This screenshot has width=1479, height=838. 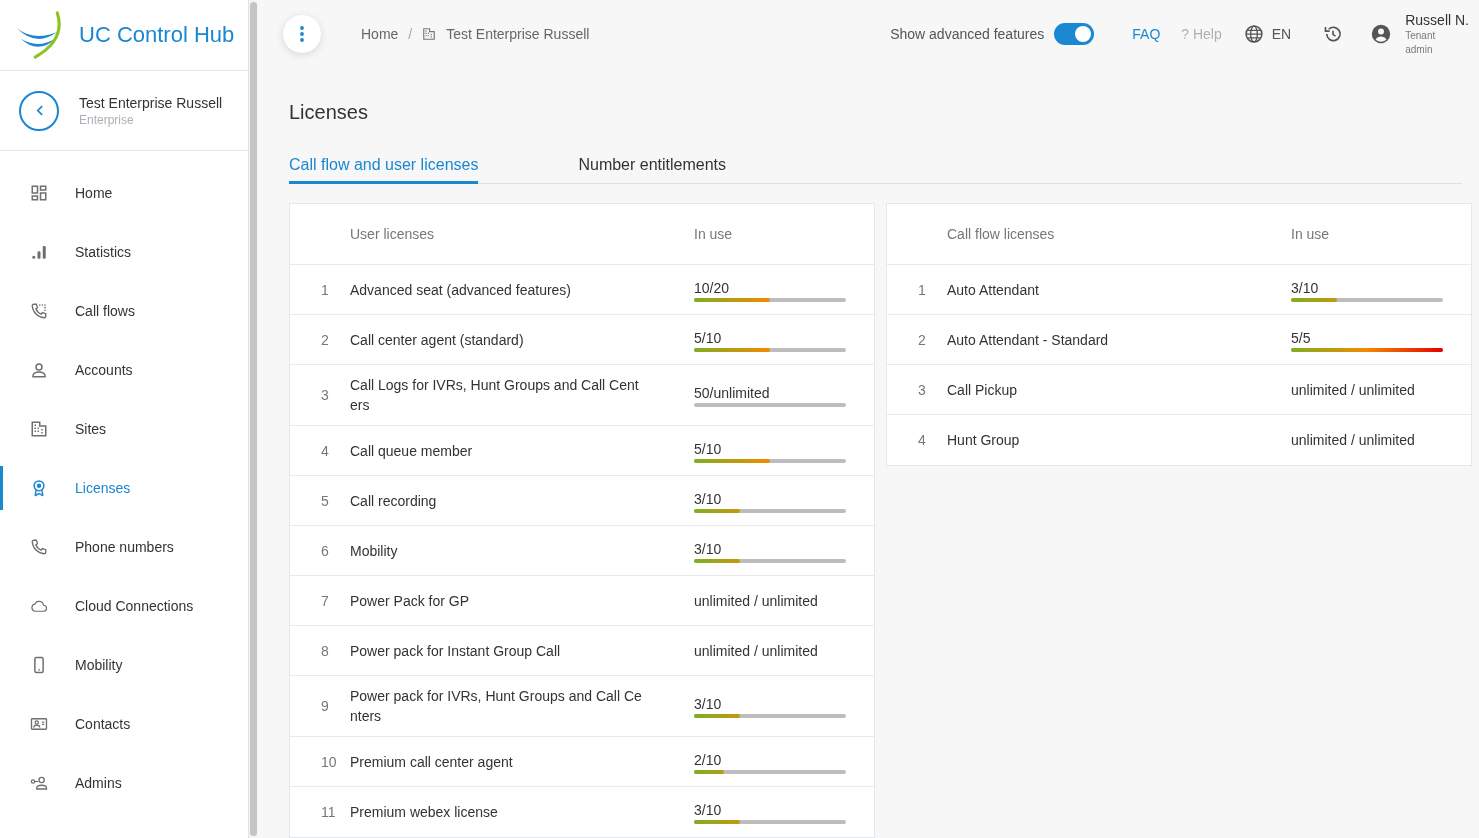 What do you see at coordinates (652, 165) in the screenshot?
I see `tab: Number entitlements` at bounding box center [652, 165].